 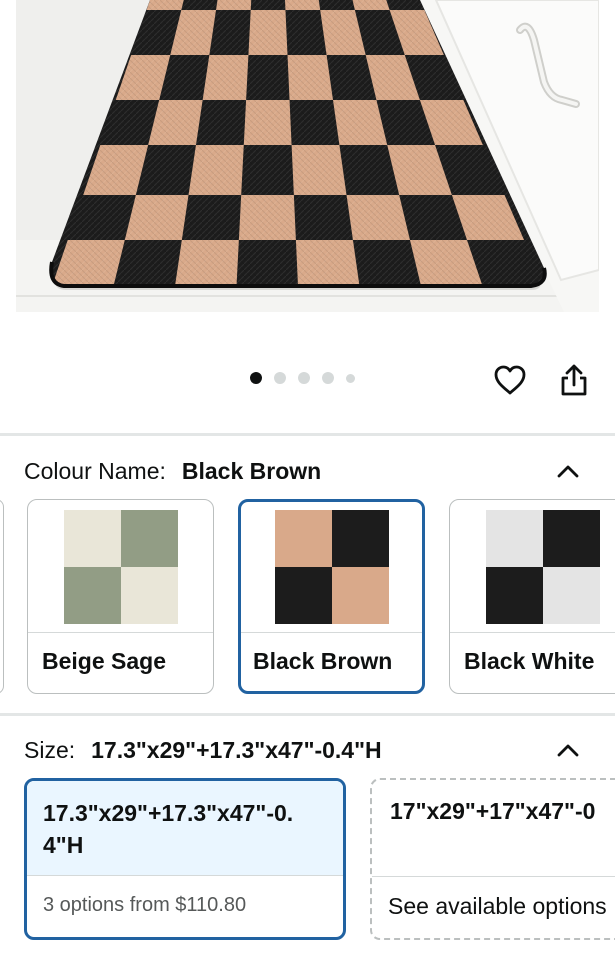 I want to click on swatch-label: Beige Sage, so click(x=104, y=661).